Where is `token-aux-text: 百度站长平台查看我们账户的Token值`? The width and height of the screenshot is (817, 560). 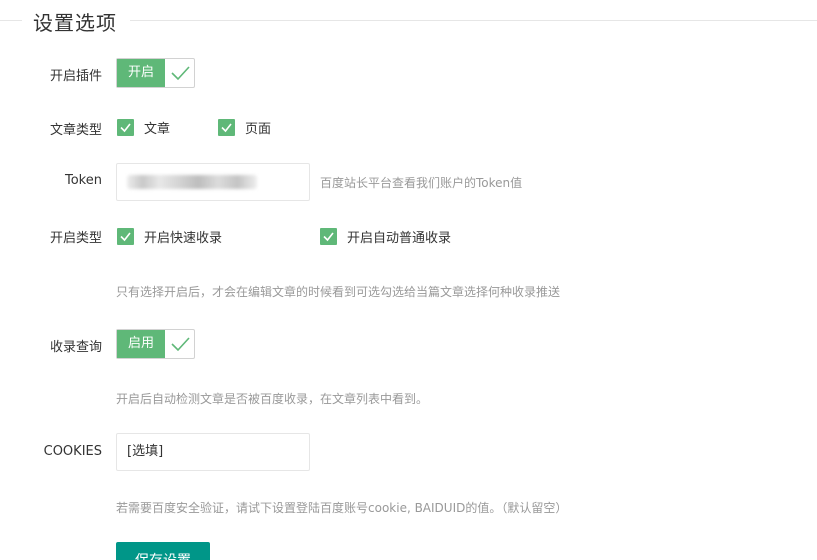 token-aux-text: 百度站长平台查看我们账户的Token值 is located at coordinates (421, 183).